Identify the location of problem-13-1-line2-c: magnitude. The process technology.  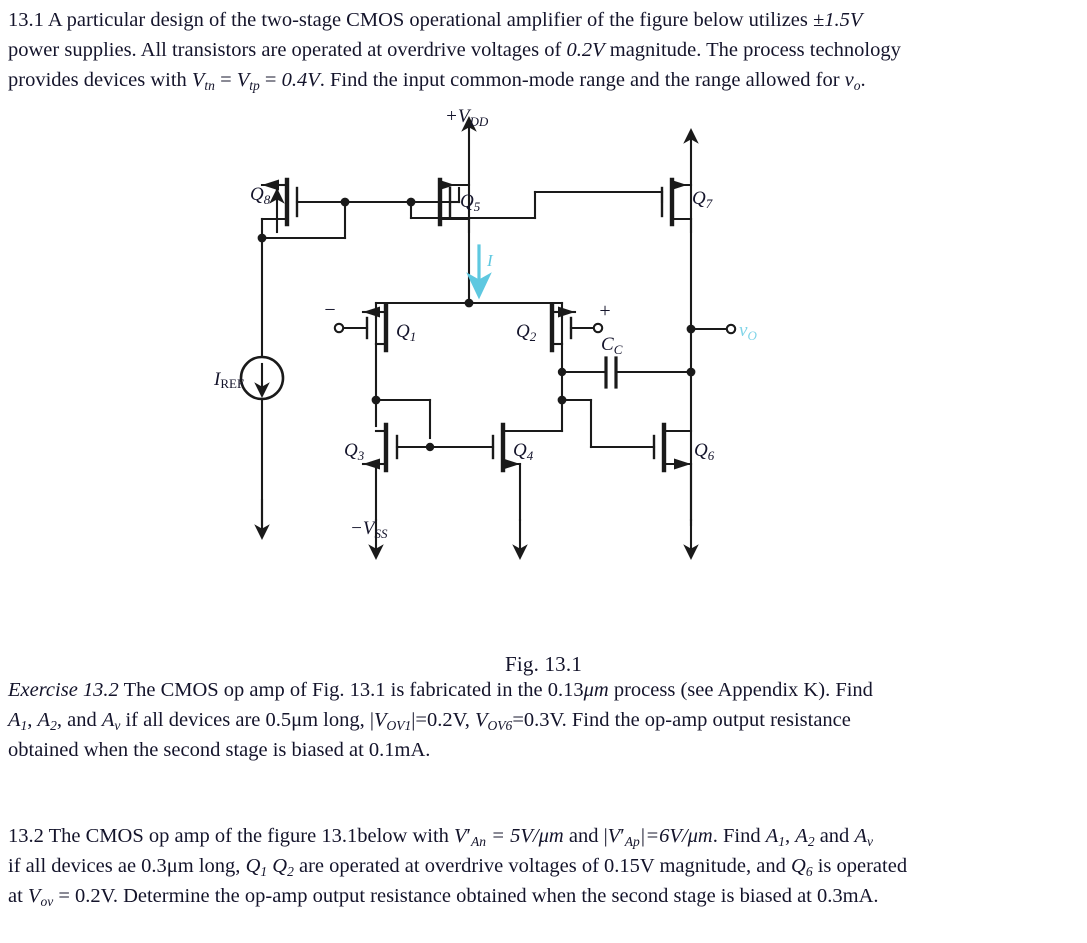
(752, 50).